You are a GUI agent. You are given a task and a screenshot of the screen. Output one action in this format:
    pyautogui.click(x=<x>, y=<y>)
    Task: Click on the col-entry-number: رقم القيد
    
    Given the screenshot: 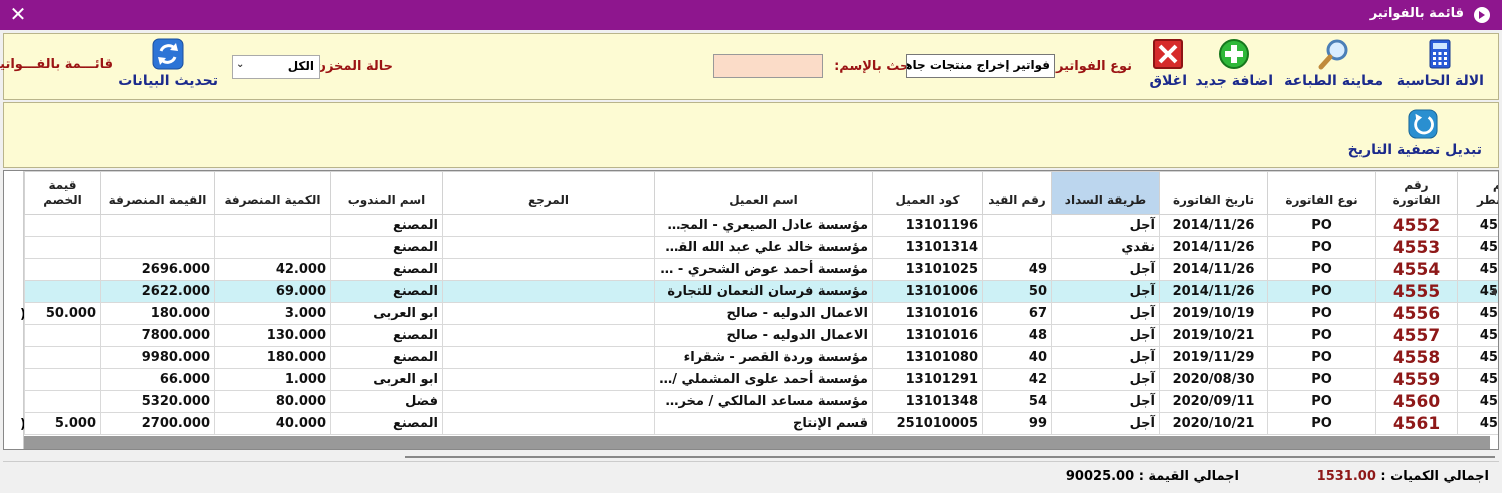 What is the action you would take?
    pyautogui.click(x=1017, y=193)
    